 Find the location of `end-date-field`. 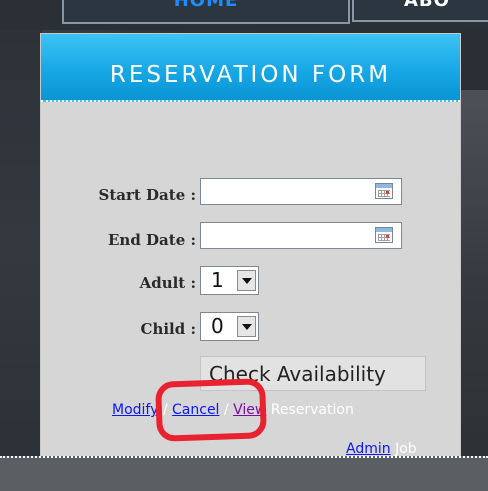

end-date-field is located at coordinates (301, 235).